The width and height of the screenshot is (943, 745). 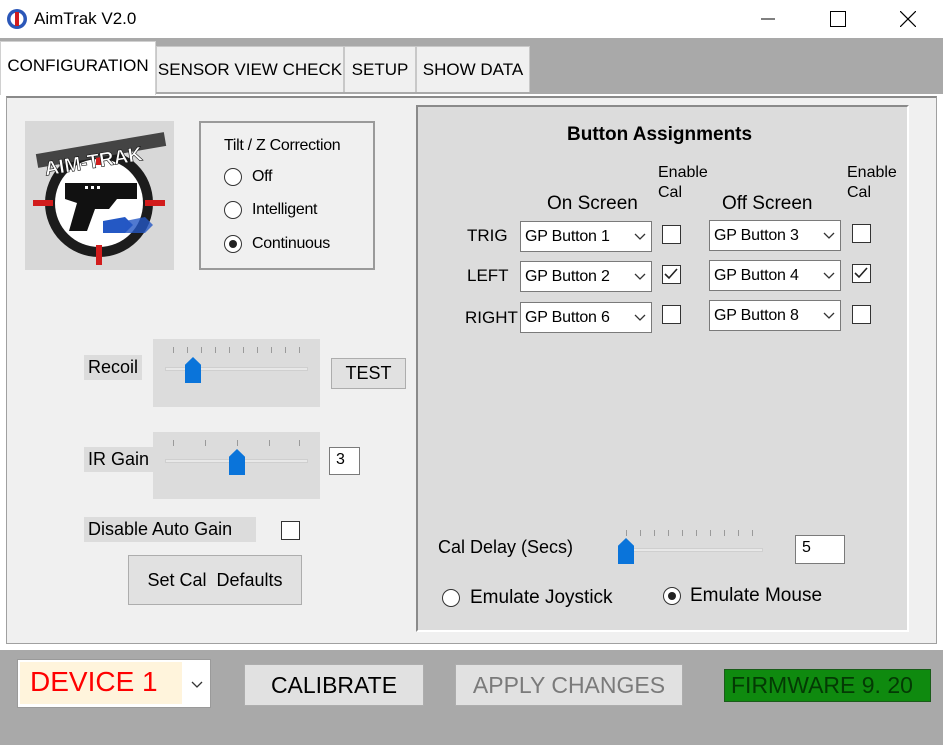 I want to click on right-on-enable-cal-checkbox, so click(x=671, y=314).